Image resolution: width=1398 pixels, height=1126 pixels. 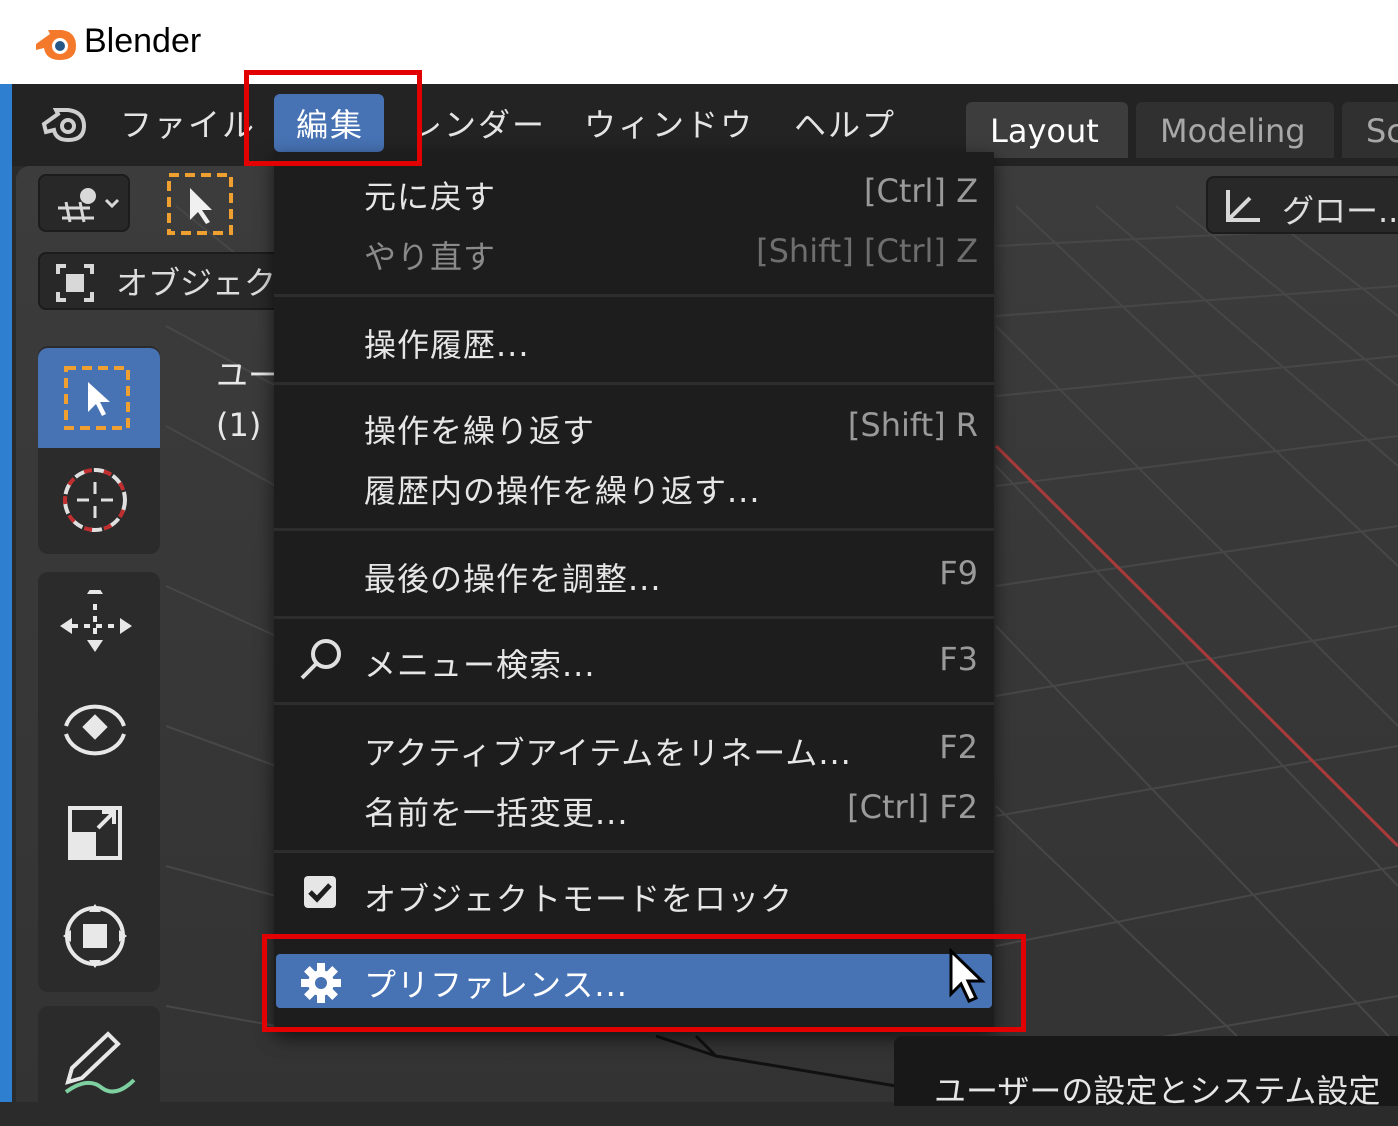 I want to click on menu-item-undo: 元に戻す, so click(x=430, y=195).